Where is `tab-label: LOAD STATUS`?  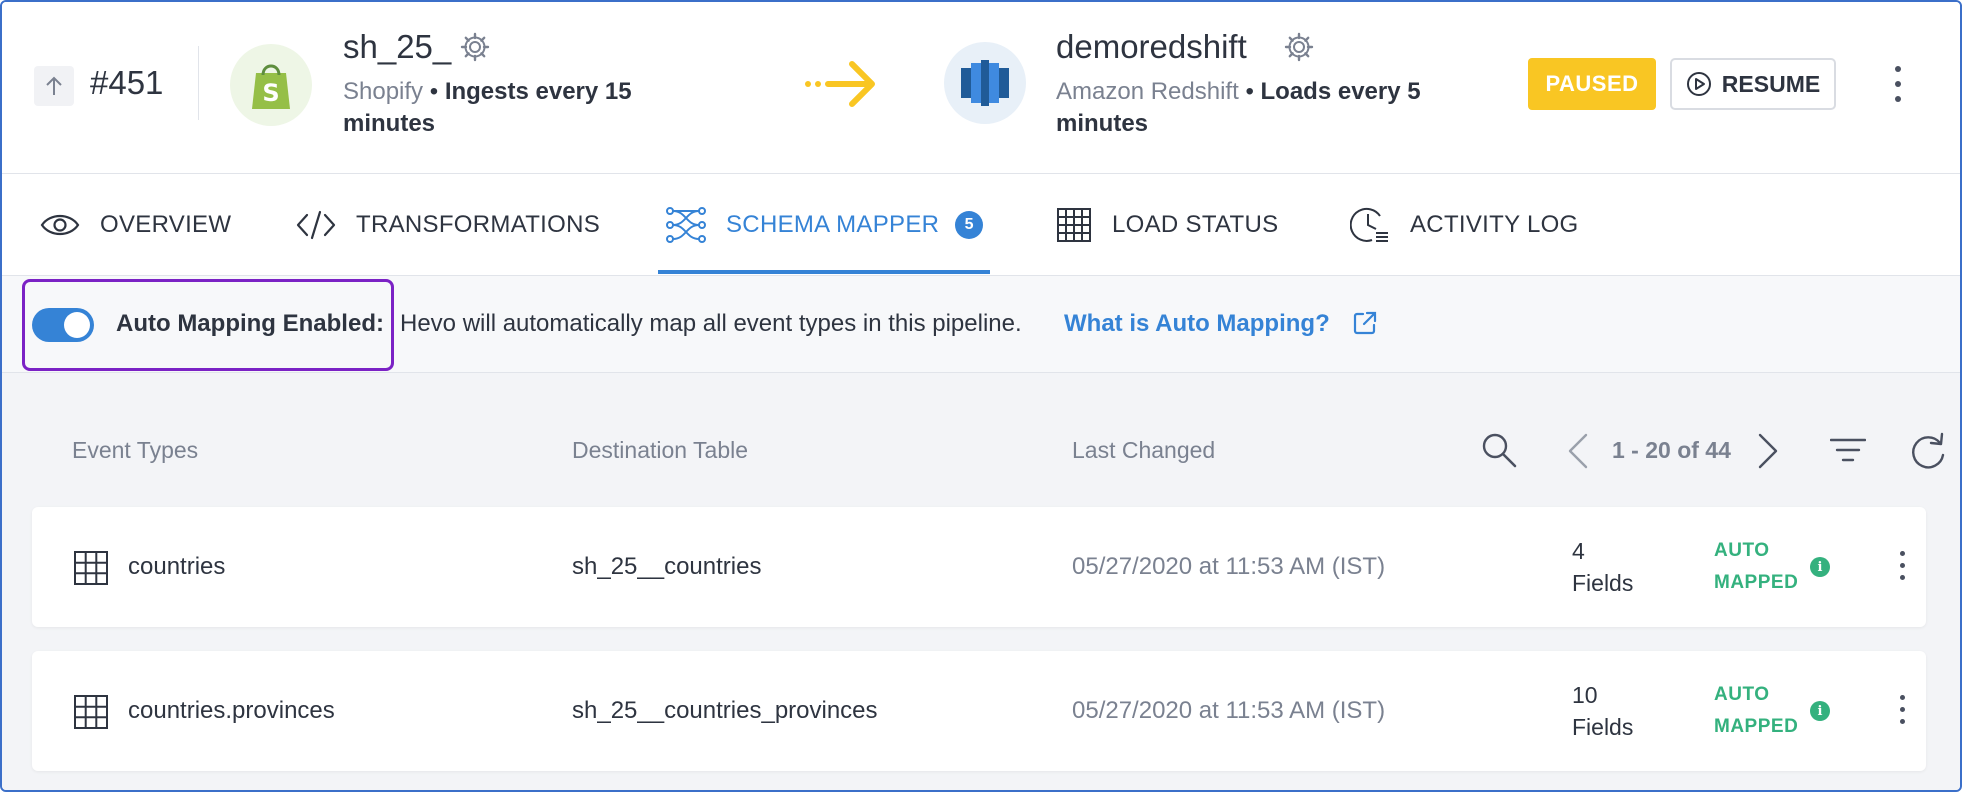
tab-label: LOAD STATUS is located at coordinates (1195, 224).